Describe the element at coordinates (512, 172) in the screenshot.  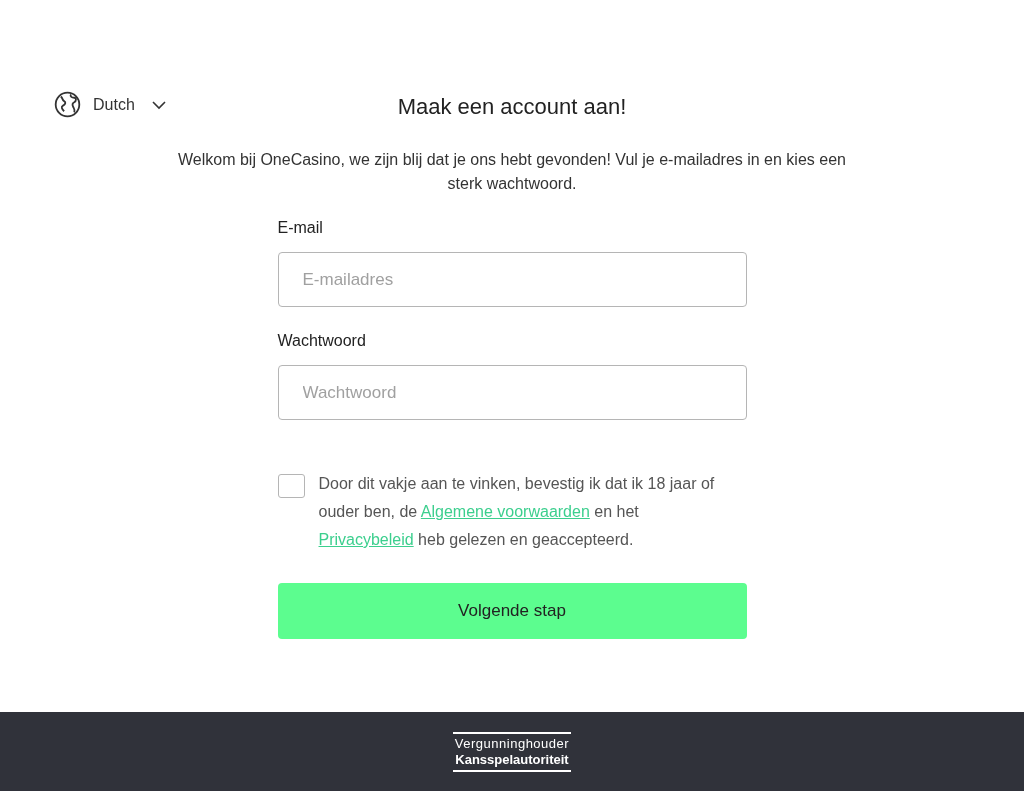
I see `intro-text: Welkom bij OneCasino, we zijn blij dat je ons hebt gevonden! Vul je e-mailadres in en kies een sterk wachtwoord.` at that location.